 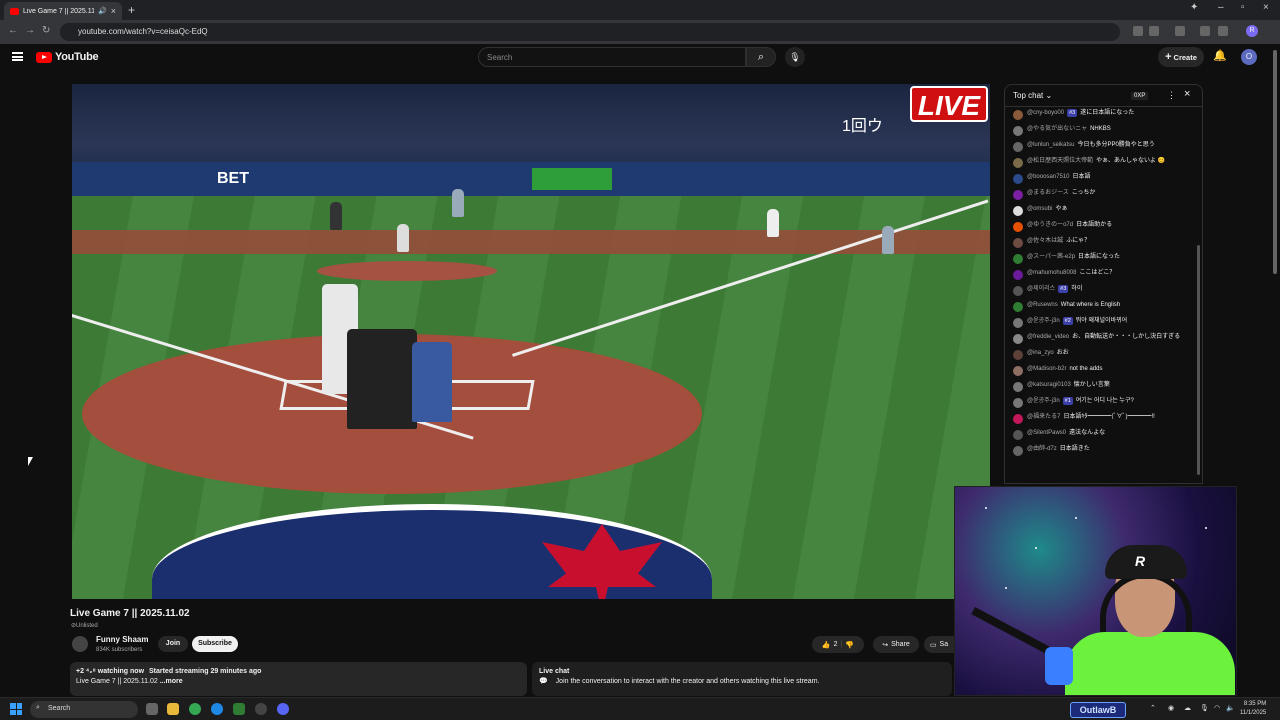 I want to click on chat-author: @제이리스, so click(x=1041, y=289).